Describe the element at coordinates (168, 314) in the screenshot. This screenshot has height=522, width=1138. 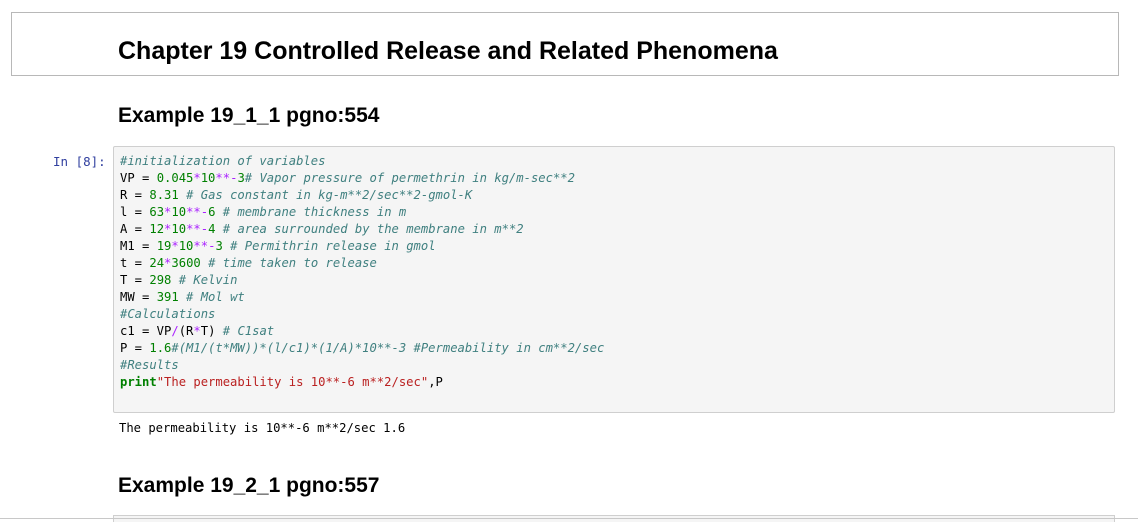
I see `code-line: #Calculations` at that location.